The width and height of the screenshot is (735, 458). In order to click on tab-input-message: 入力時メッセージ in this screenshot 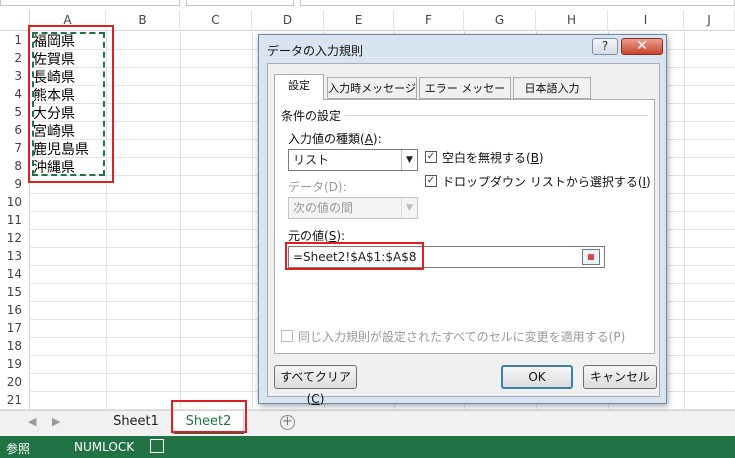, I will do `click(372, 88)`.